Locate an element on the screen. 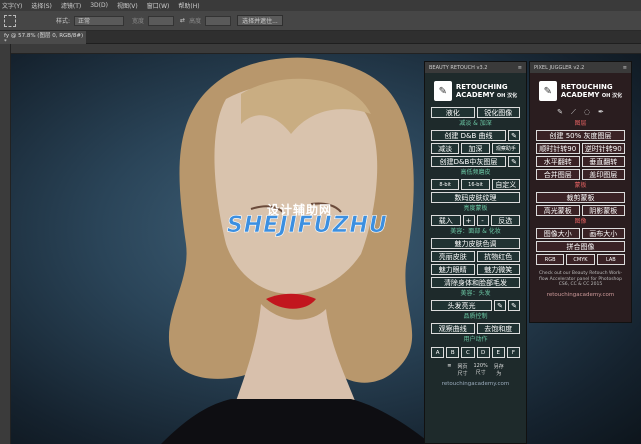 The height and width of the screenshot is (444, 641). 8bit-button: 8-bit is located at coordinates (445, 184).